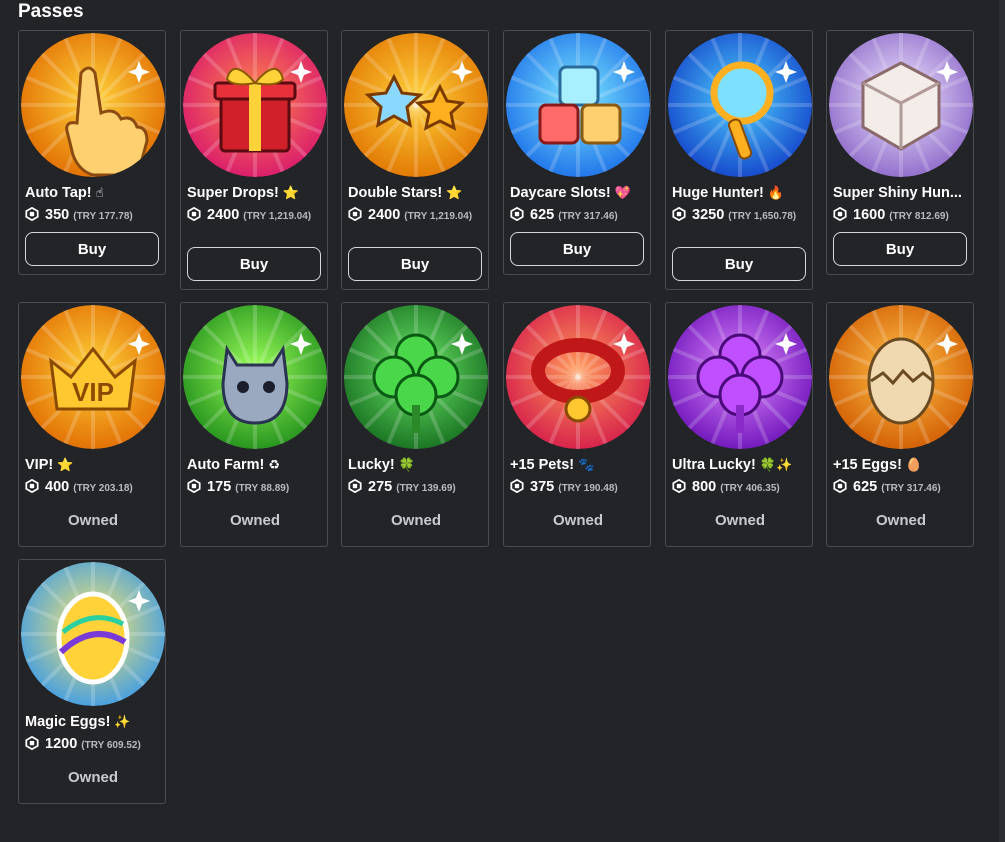 The image size is (1005, 842). Describe the element at coordinates (371, 465) in the screenshot. I see `pass-name-text: Lucky!` at that location.